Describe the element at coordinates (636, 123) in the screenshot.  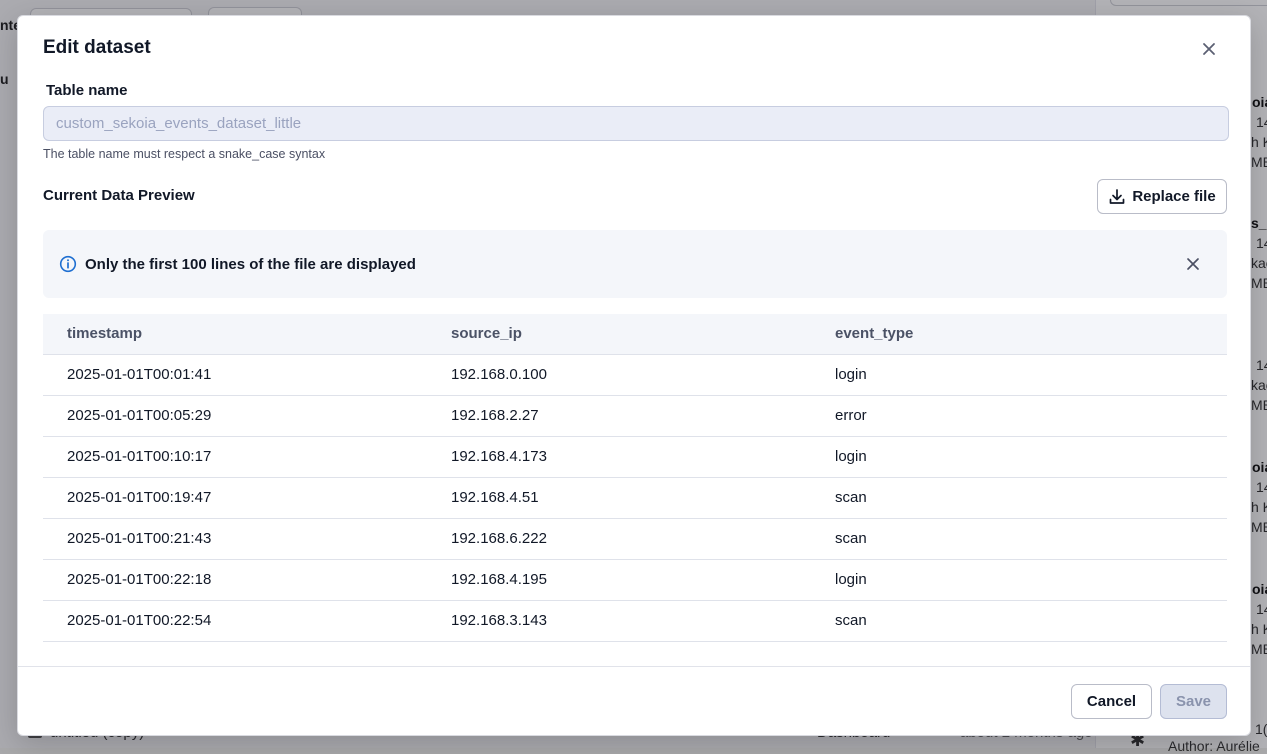
I see `table-name-input` at that location.